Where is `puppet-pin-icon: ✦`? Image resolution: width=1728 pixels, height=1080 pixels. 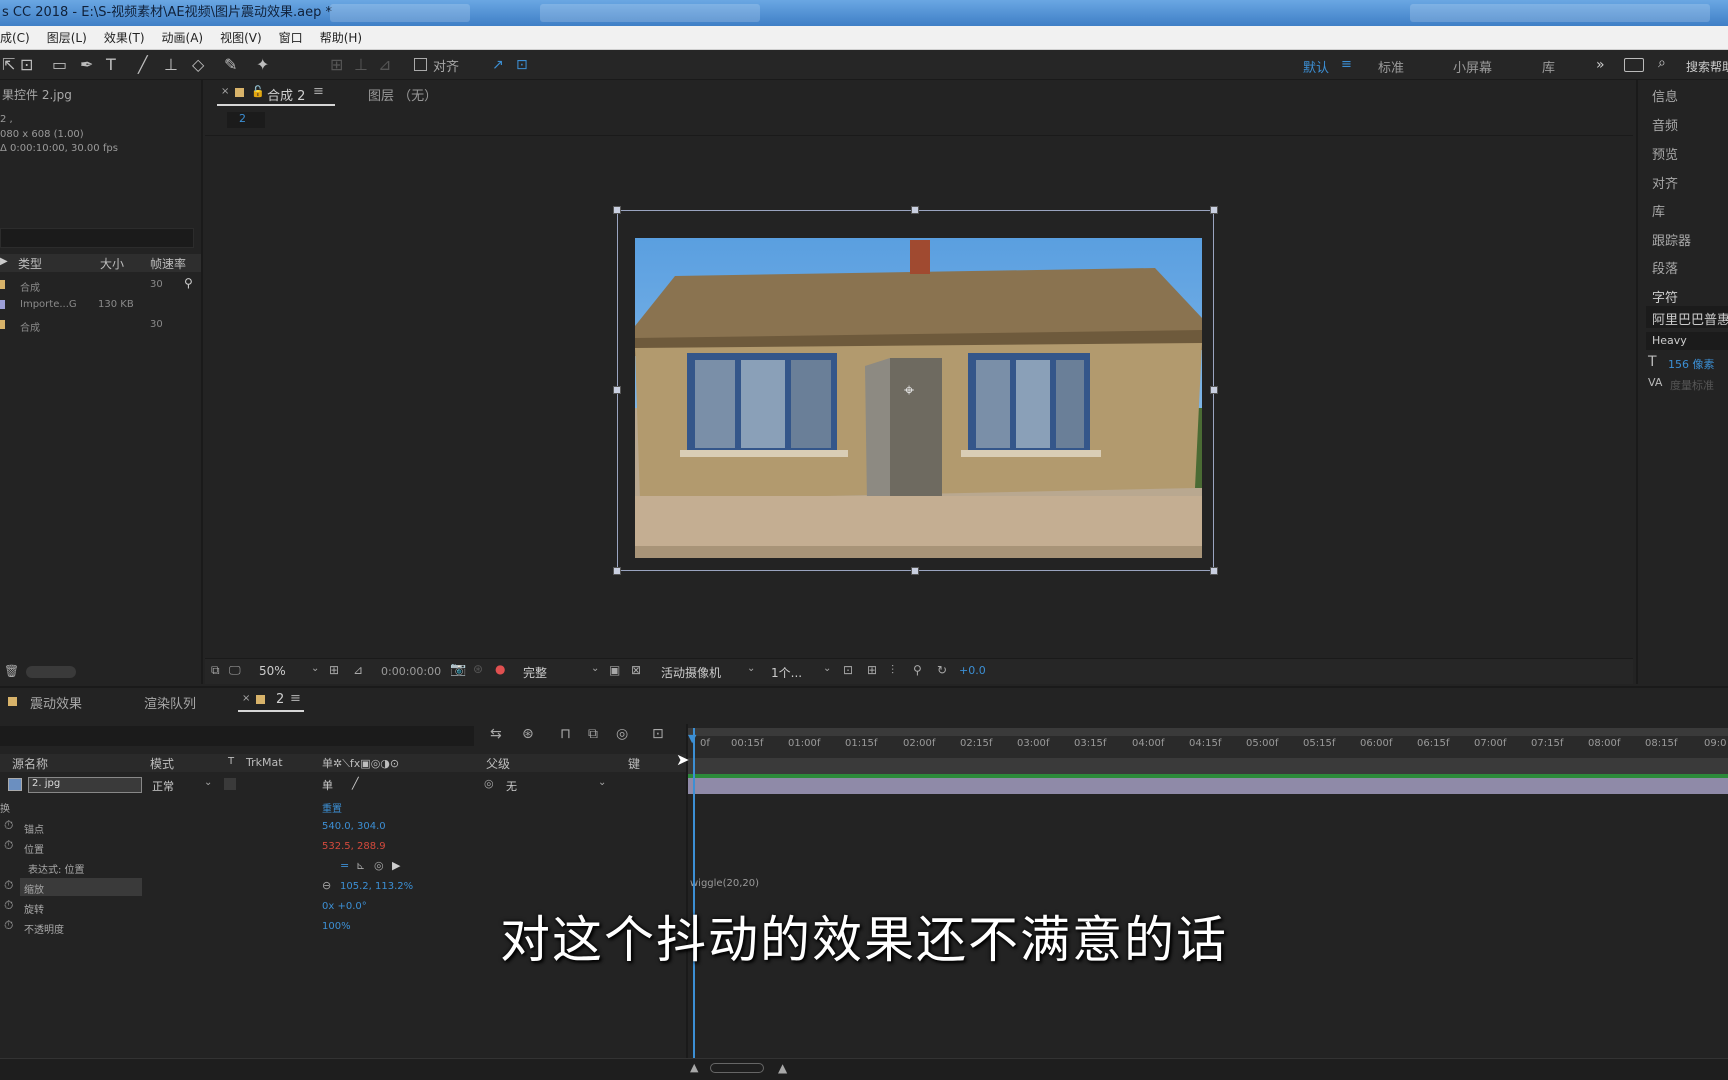
puppet-pin-icon: ✦ is located at coordinates (262, 65).